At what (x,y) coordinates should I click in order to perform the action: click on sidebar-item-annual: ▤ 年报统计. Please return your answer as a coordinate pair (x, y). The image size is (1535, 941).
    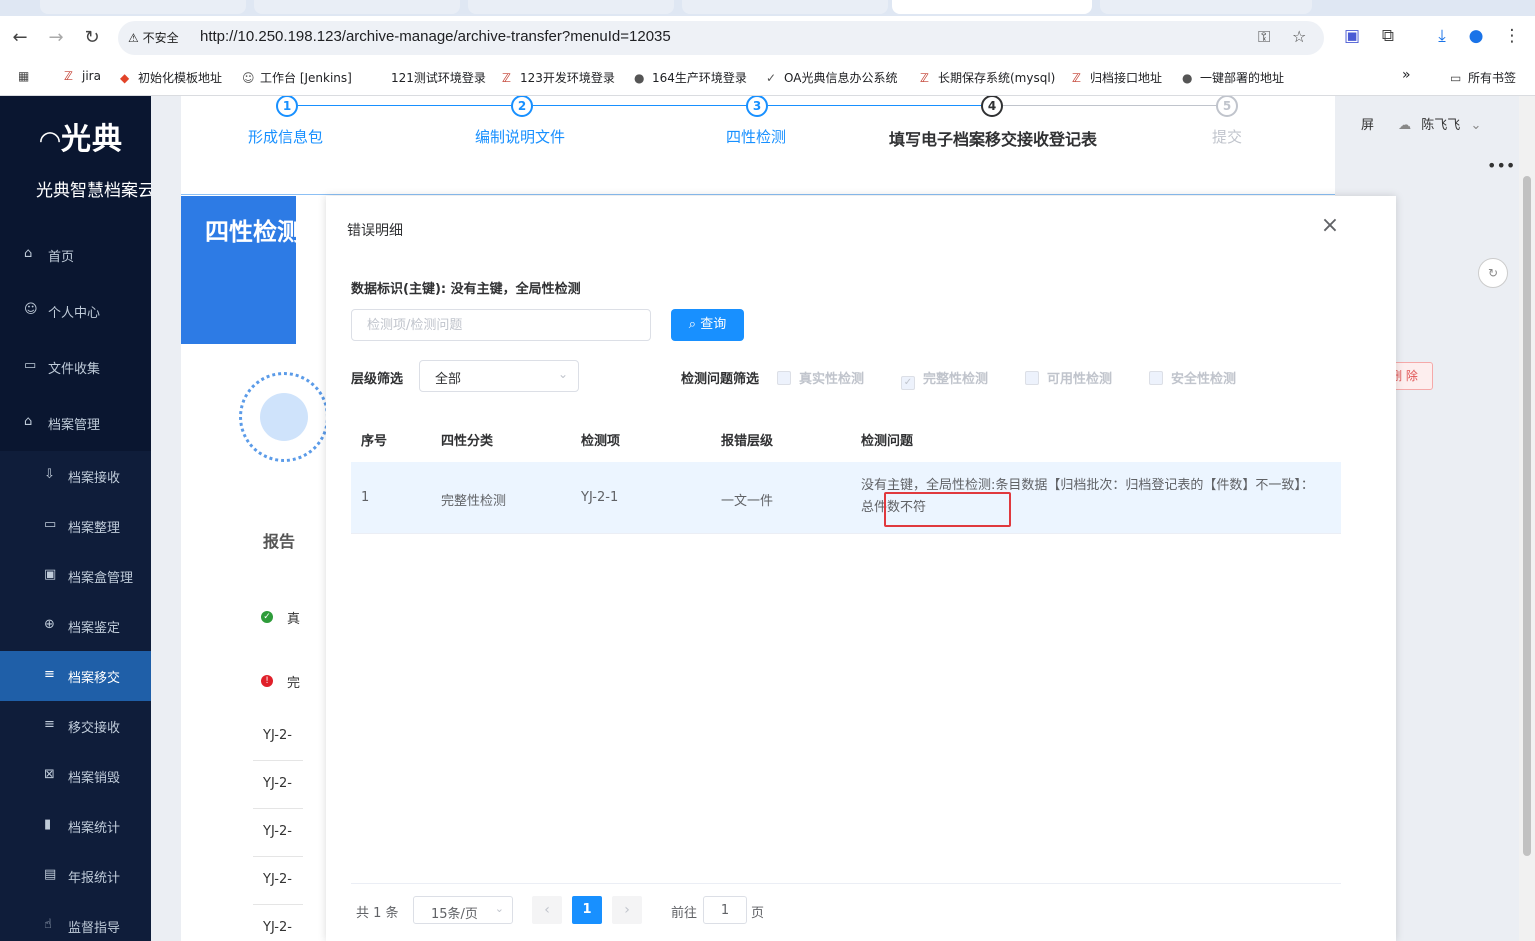
    Looking at the image, I should click on (75, 876).